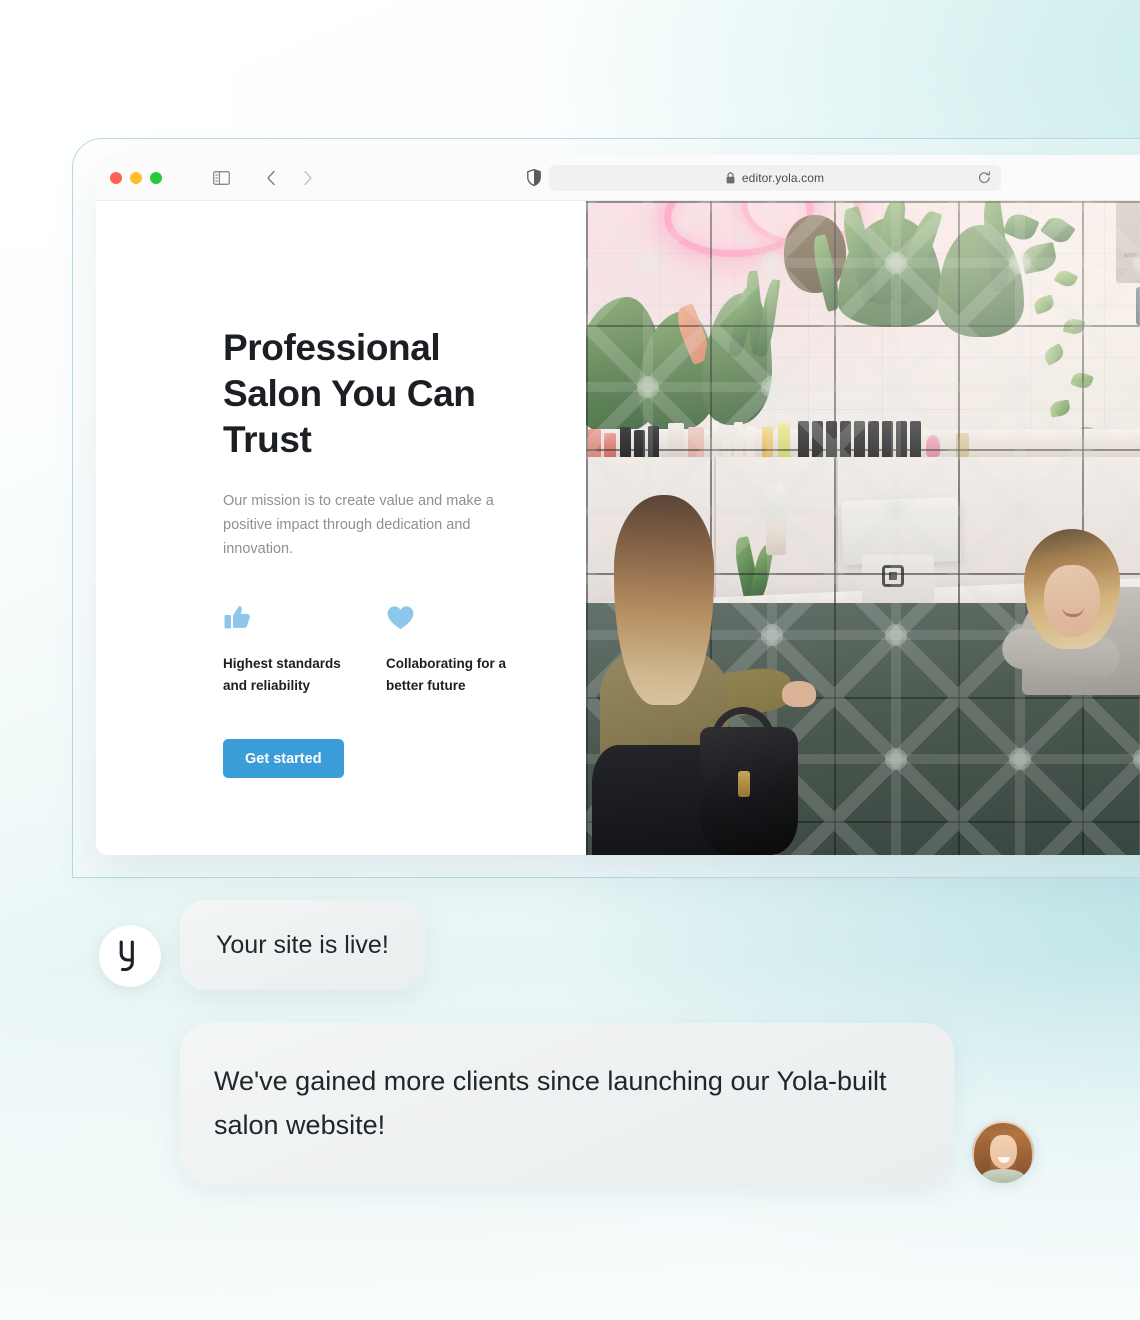 The height and width of the screenshot is (1320, 1140). Describe the element at coordinates (349, 393) in the screenshot. I see `page-title: Professional Salon You Can Trust` at that location.